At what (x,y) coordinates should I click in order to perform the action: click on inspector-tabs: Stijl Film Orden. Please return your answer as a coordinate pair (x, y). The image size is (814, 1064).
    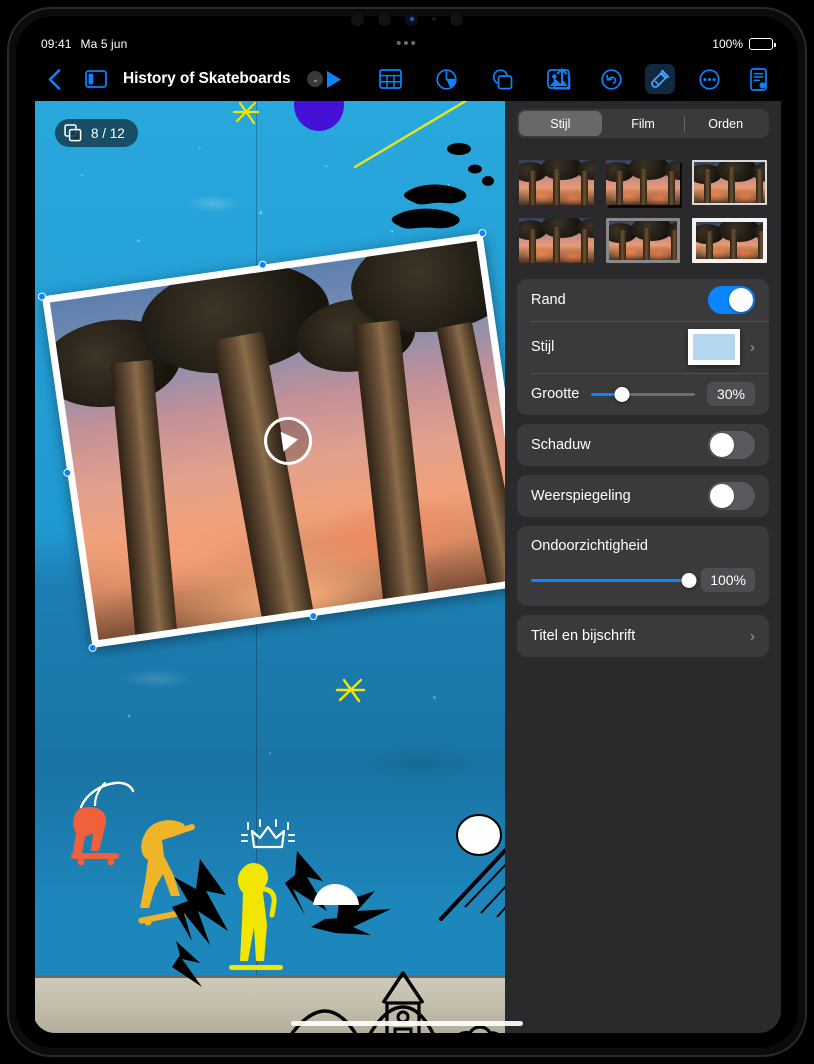
    Looking at the image, I should click on (643, 123).